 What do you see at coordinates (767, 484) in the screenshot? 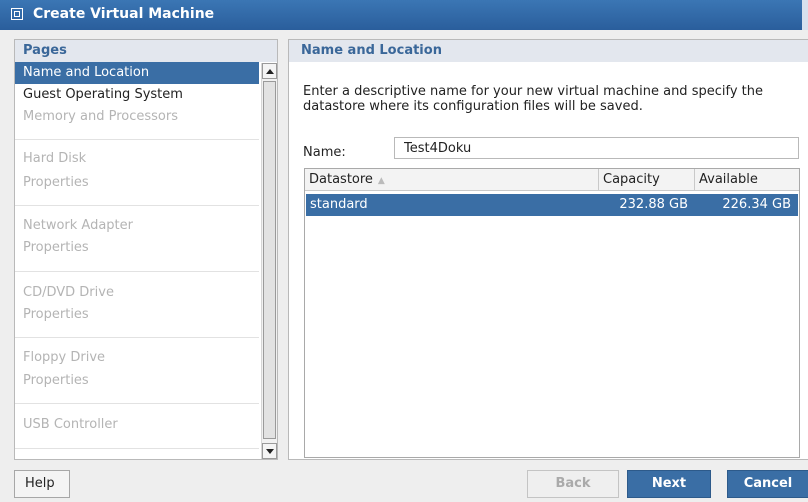
I see `cancel-button: Cancel` at bounding box center [767, 484].